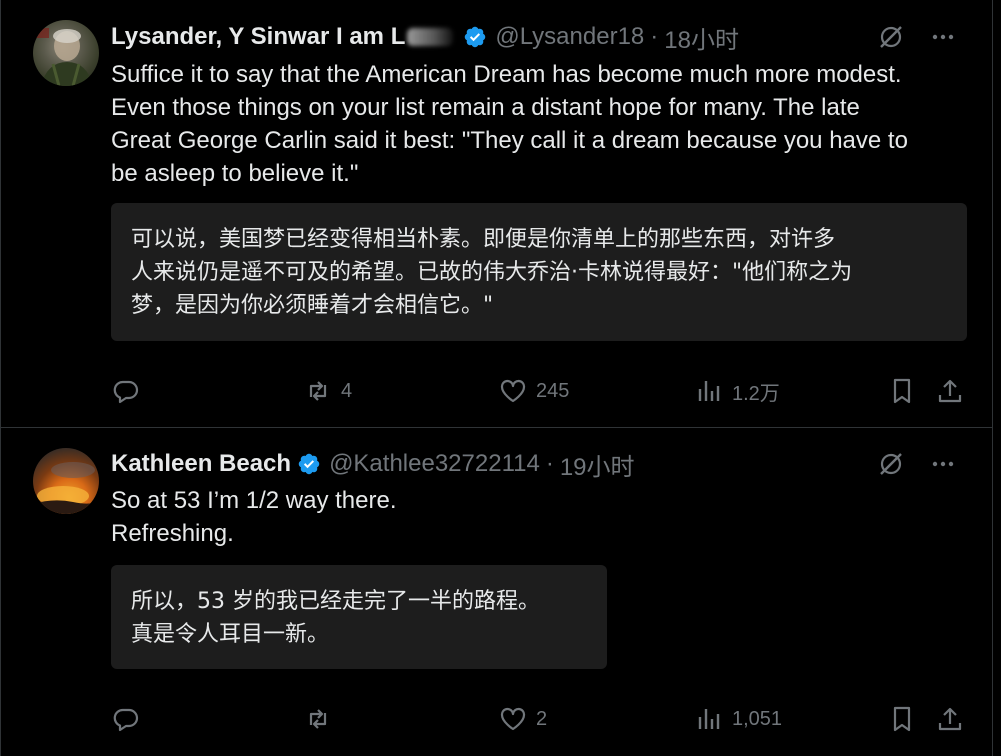  Describe the element at coordinates (254, 517) in the screenshot. I see `tweet-text: So at 53 I’m 1/2 way there. Refreshing.` at that location.